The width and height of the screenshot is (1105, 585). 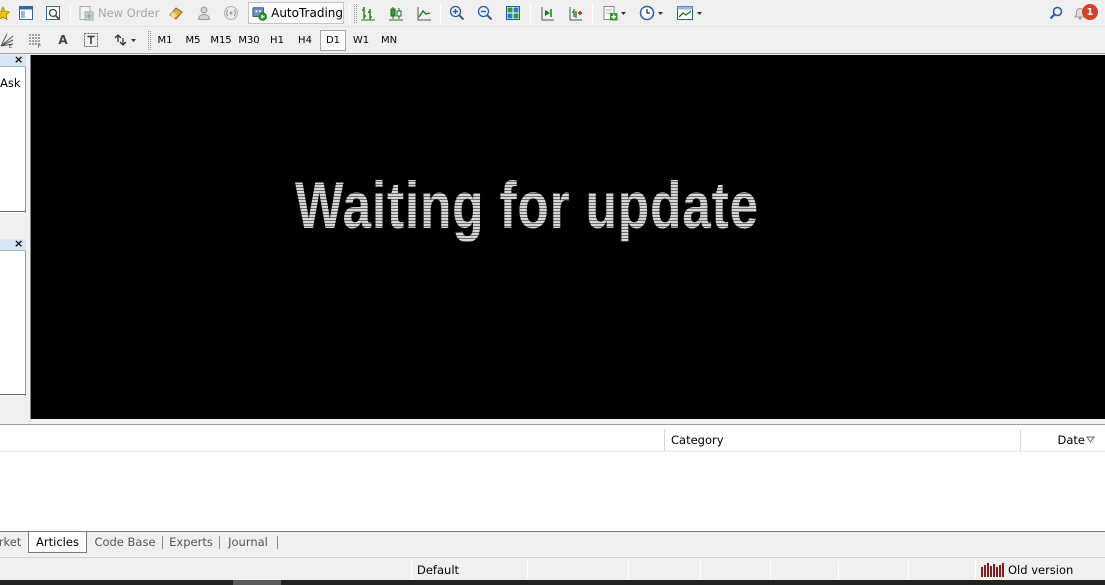 What do you see at coordinates (221, 40) in the screenshot?
I see `timeframe-m15: M15` at bounding box center [221, 40].